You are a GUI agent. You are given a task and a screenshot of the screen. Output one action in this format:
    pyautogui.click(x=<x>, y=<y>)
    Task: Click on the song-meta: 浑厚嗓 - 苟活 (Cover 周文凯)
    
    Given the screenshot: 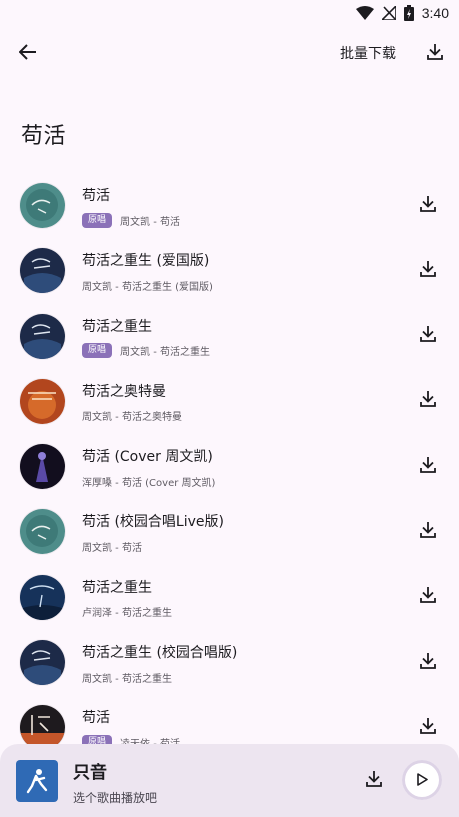 What is the action you would take?
    pyautogui.click(x=148, y=481)
    